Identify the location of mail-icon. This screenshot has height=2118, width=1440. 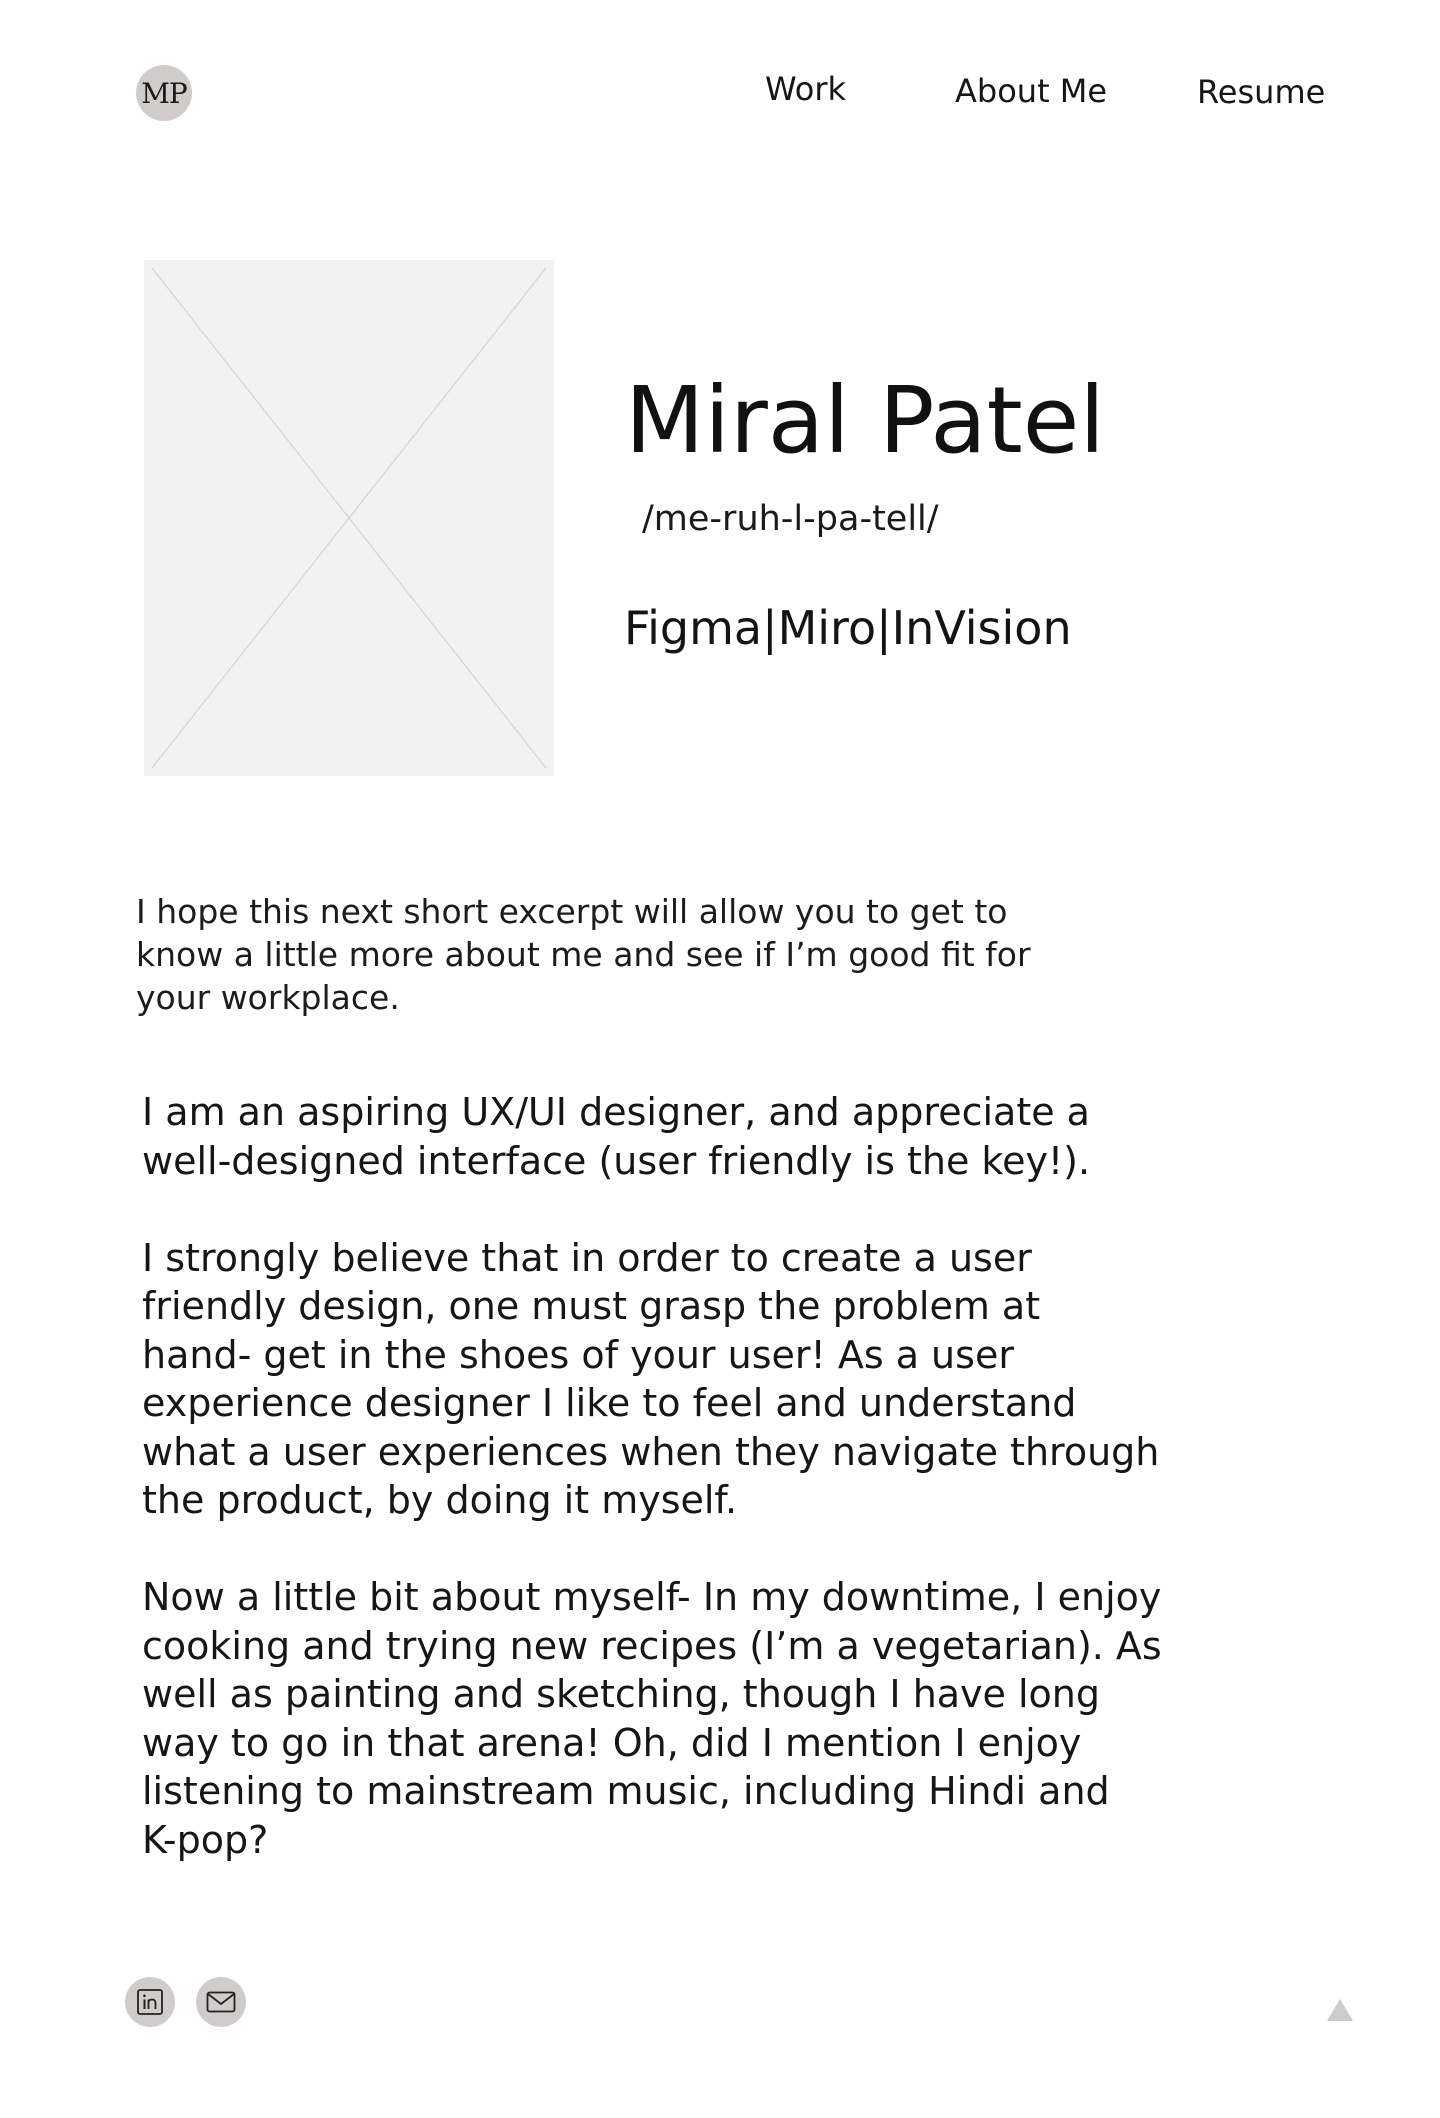
(221, 2002).